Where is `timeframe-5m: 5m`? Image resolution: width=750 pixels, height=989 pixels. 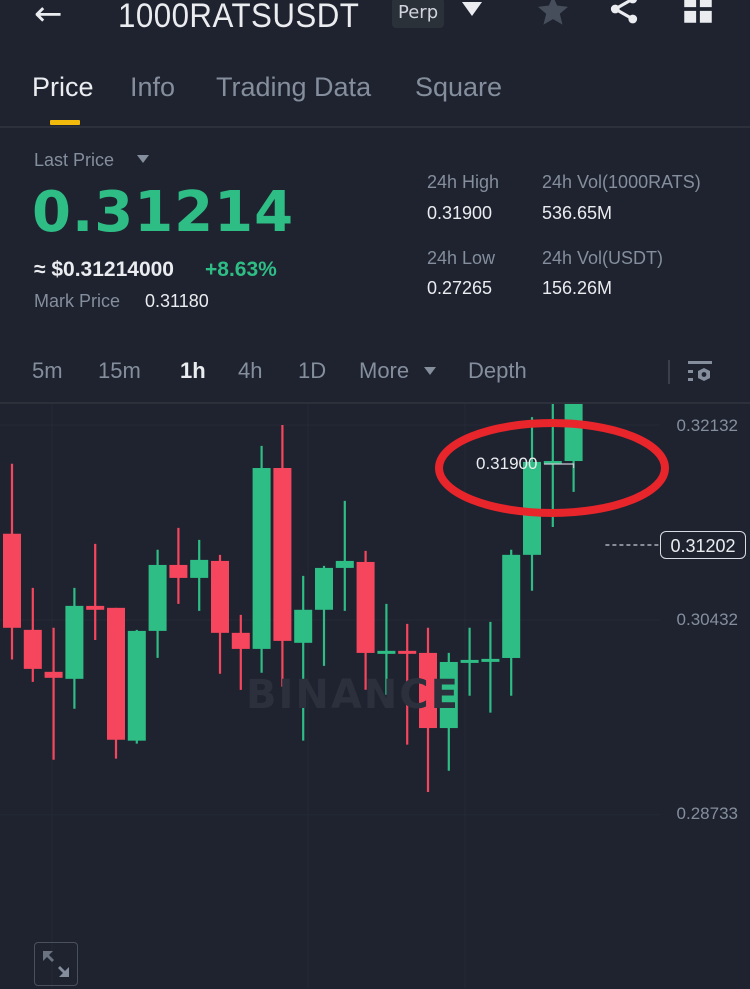
timeframe-5m: 5m is located at coordinates (47, 371).